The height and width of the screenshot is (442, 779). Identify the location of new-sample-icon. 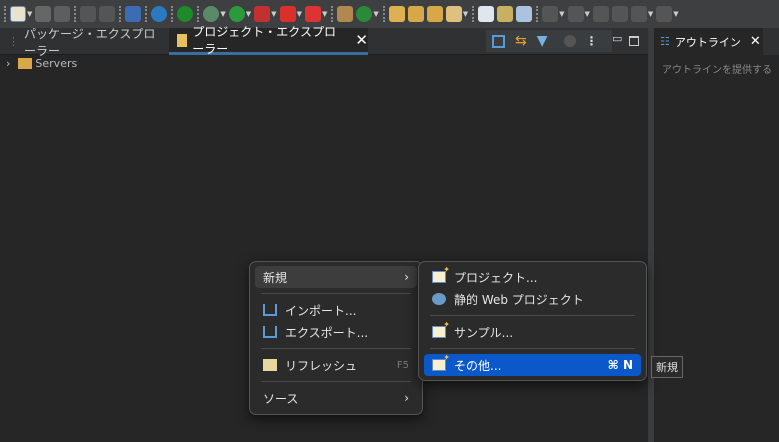
(441, 329).